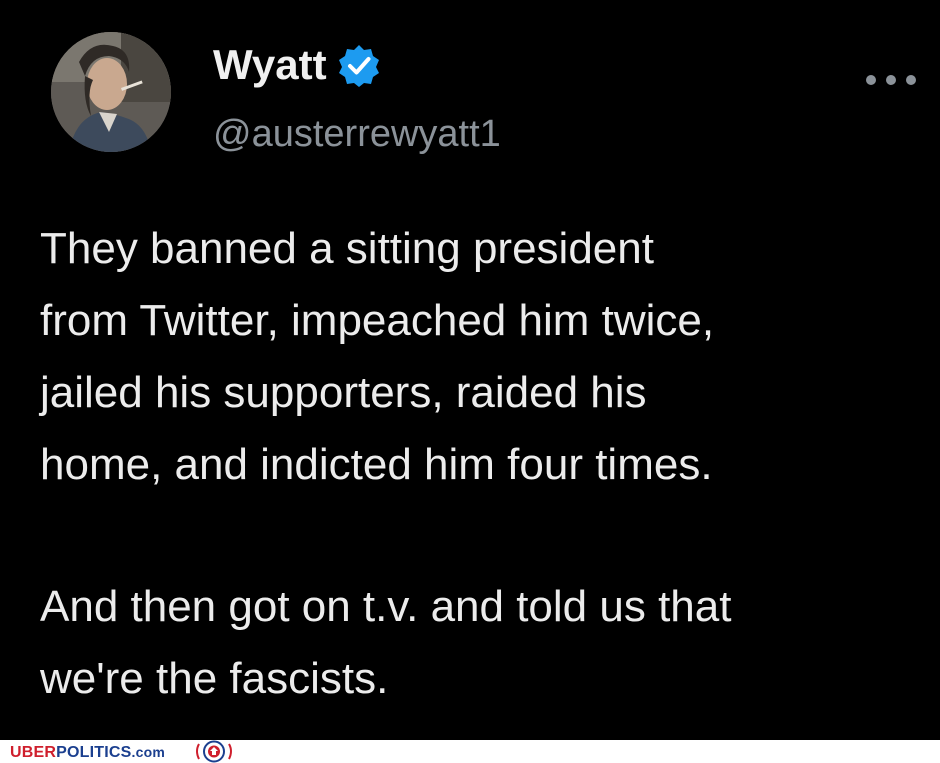 Image resolution: width=940 pixels, height=763 pixels. I want to click on watermark-politics: POLITICS, so click(94, 752).